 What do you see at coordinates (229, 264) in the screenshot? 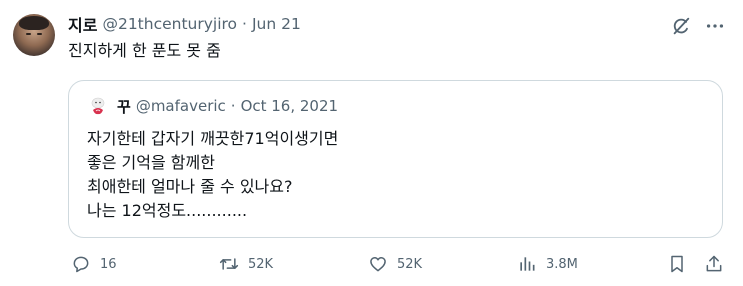
I see `repost-arrows-icon` at bounding box center [229, 264].